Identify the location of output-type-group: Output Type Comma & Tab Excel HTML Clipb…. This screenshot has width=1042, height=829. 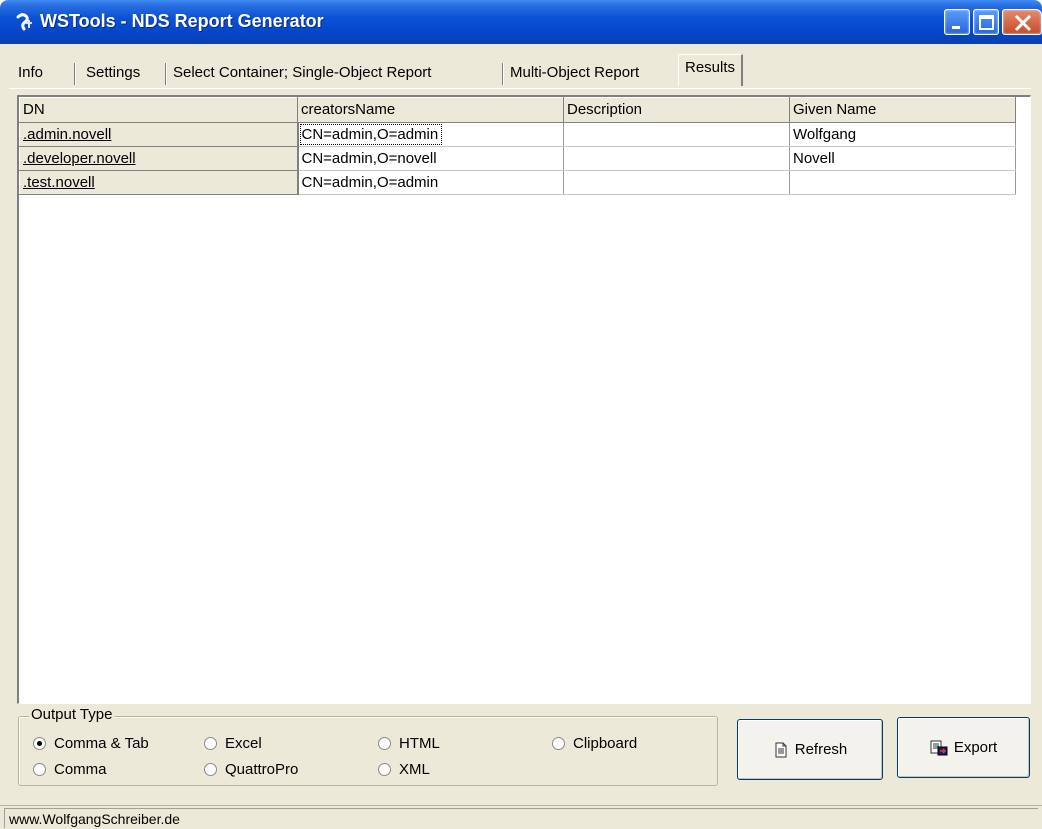
(368, 746).